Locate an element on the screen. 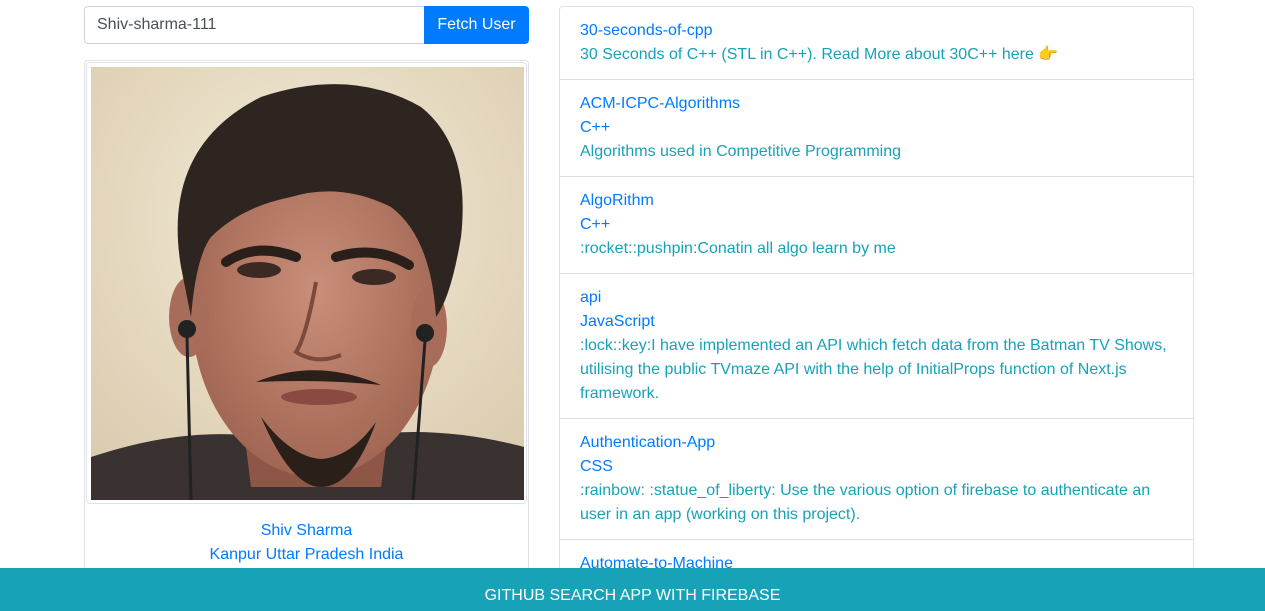 This screenshot has height=611, width=1265. profile-name: Shiv Sharma is located at coordinates (306, 530).